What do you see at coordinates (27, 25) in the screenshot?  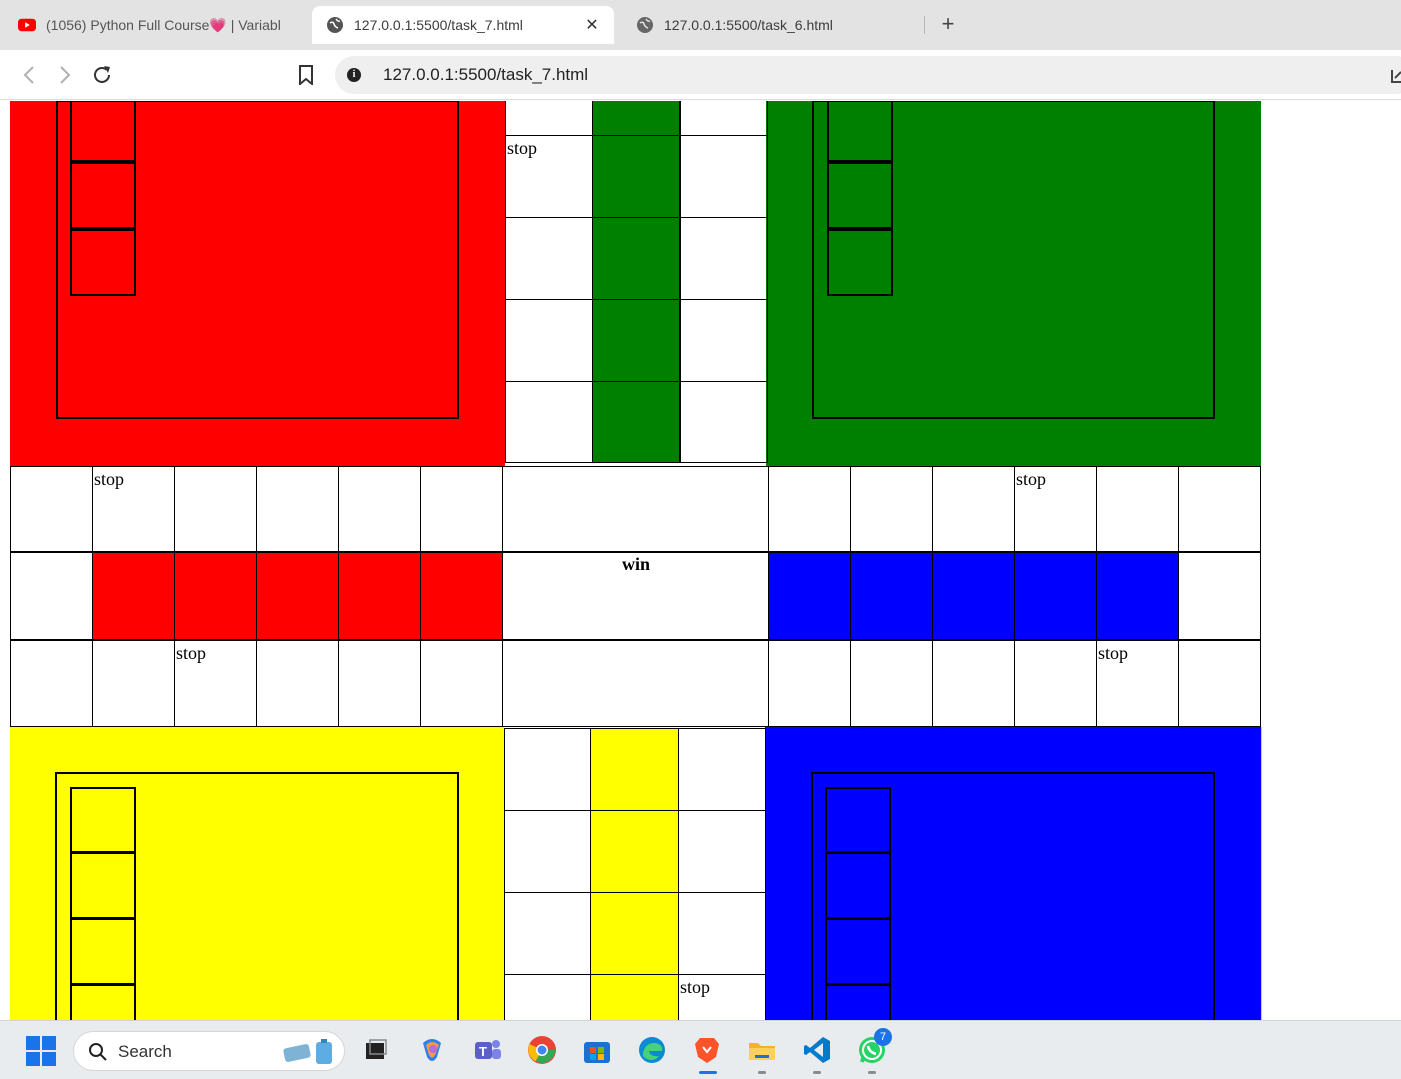 I see `youtube-icon` at bounding box center [27, 25].